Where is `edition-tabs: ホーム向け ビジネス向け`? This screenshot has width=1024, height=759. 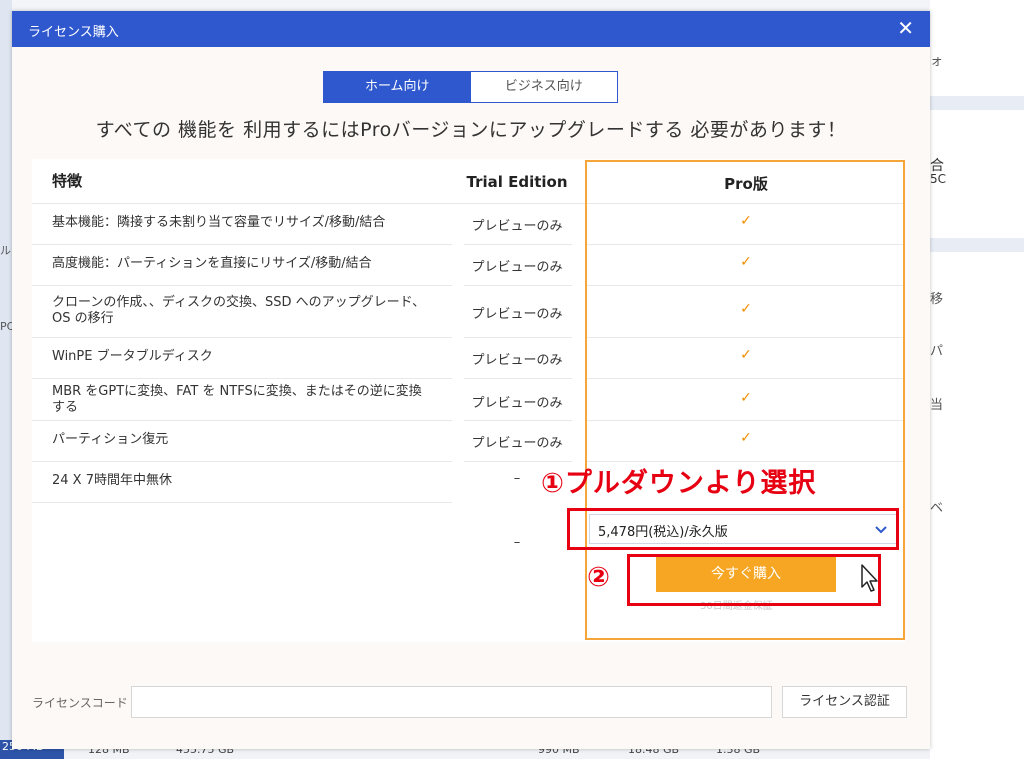 edition-tabs: ホーム向け ビジネス向け is located at coordinates (470, 87).